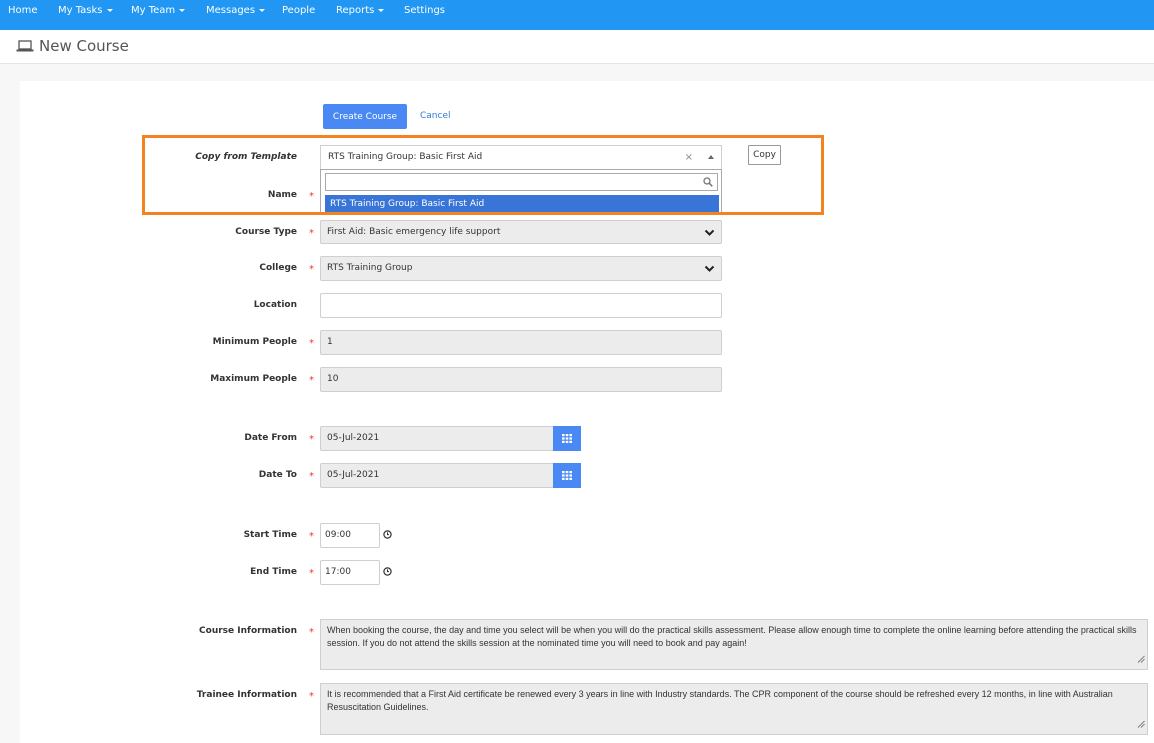  What do you see at coordinates (437, 475) in the screenshot?
I see `date-to-input: 05-Jul-2021` at bounding box center [437, 475].